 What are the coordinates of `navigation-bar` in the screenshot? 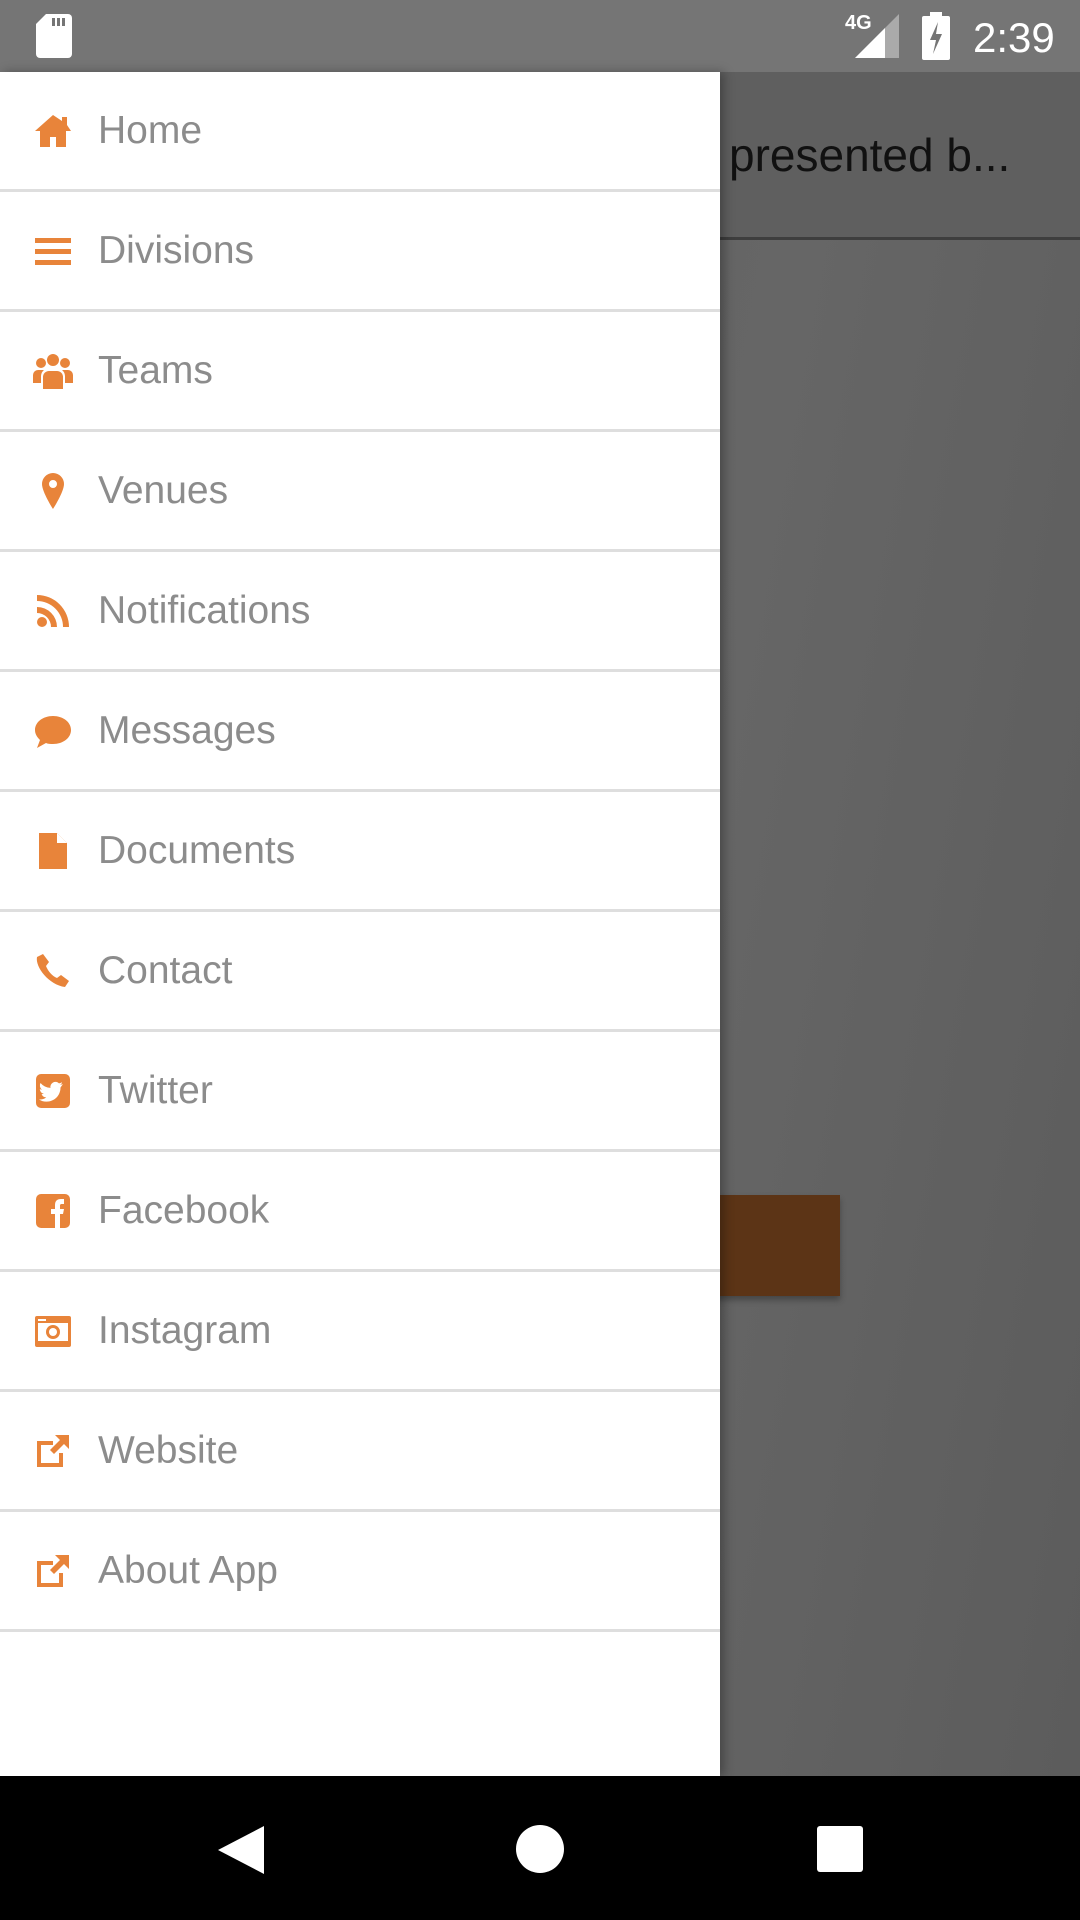 It's located at (540, 1848).